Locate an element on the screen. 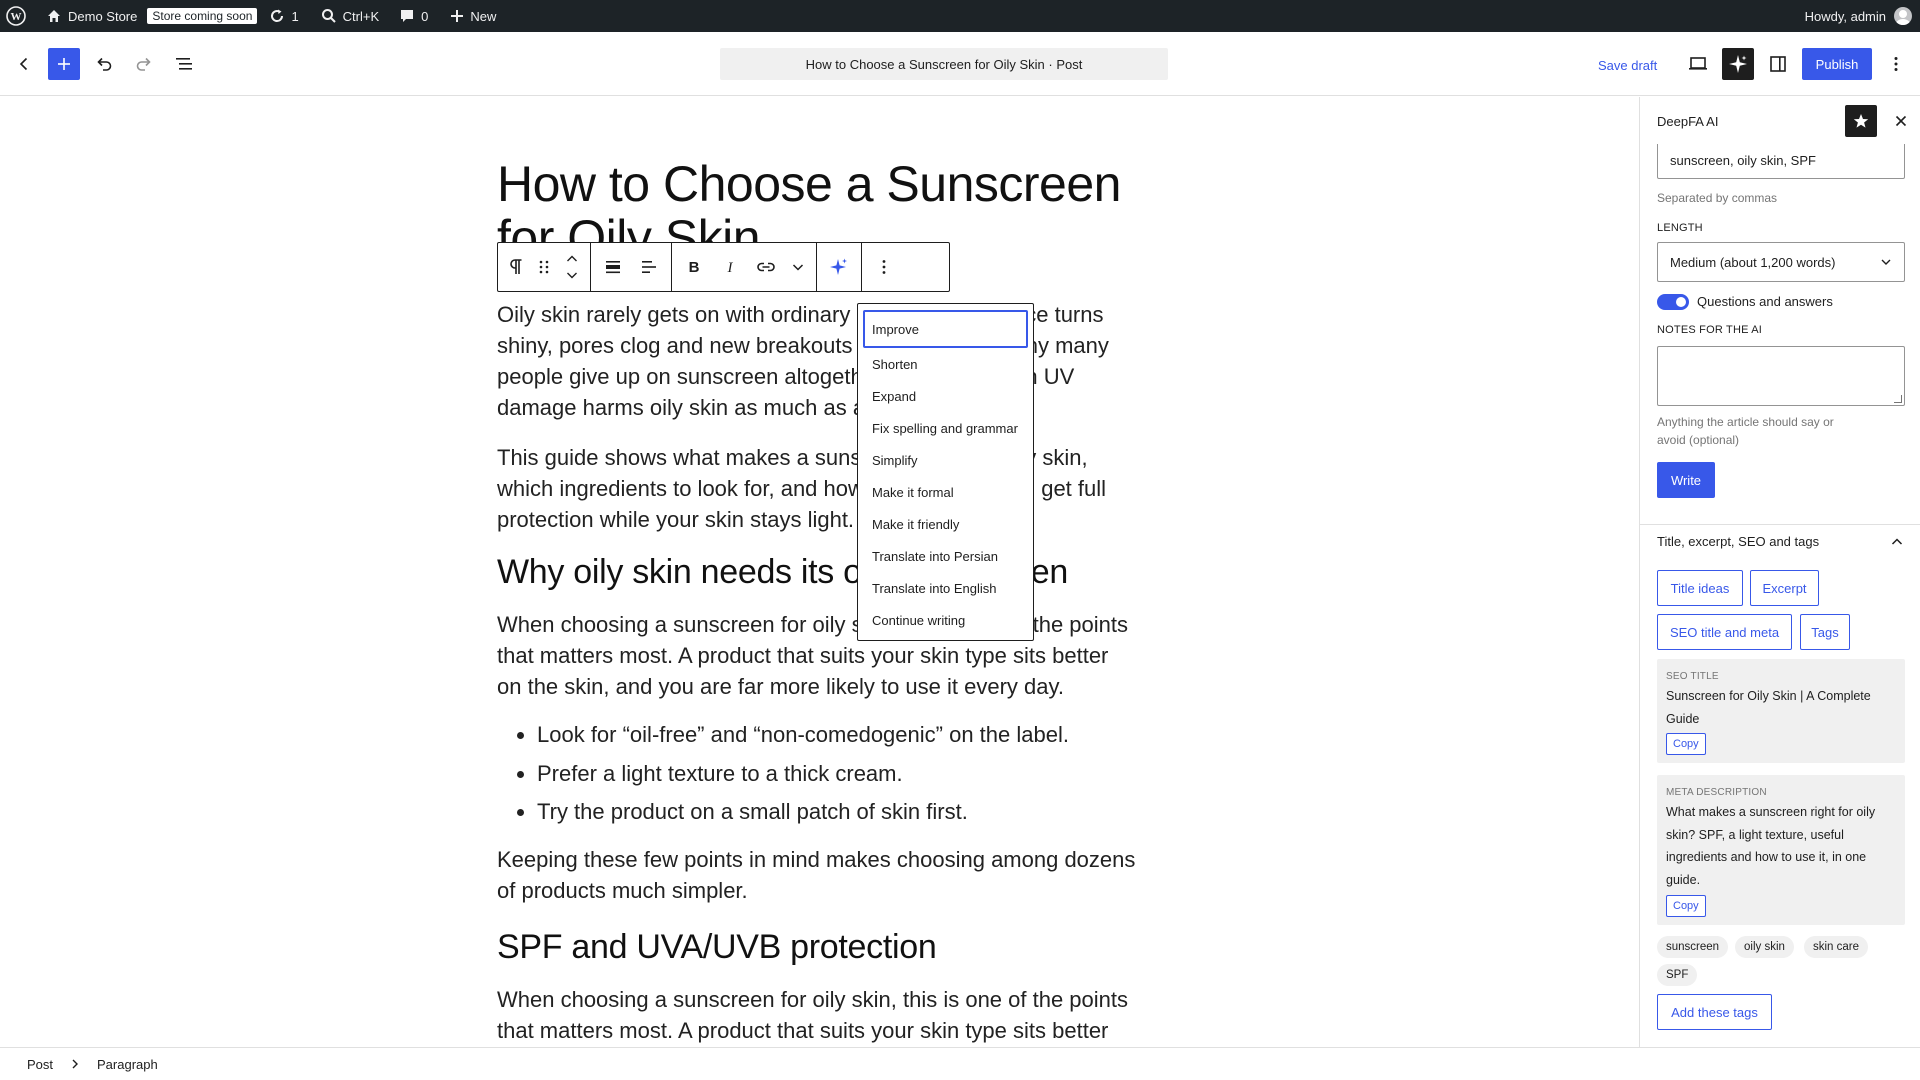 The width and height of the screenshot is (1920, 1080). panel-divider is located at coordinates (1780, 524).